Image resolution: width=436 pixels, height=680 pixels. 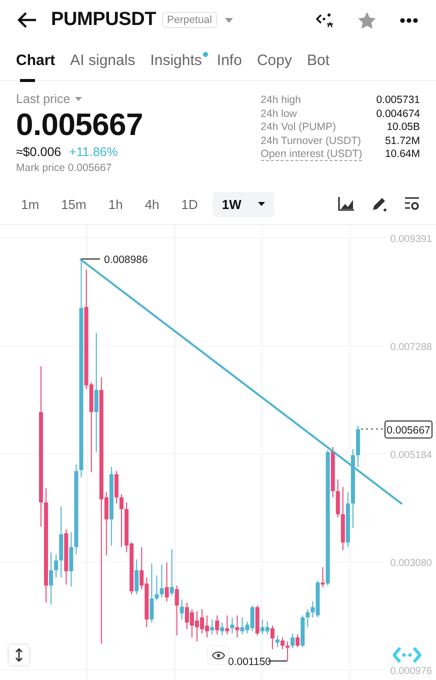 I want to click on stat-label: 24h low, so click(x=279, y=114).